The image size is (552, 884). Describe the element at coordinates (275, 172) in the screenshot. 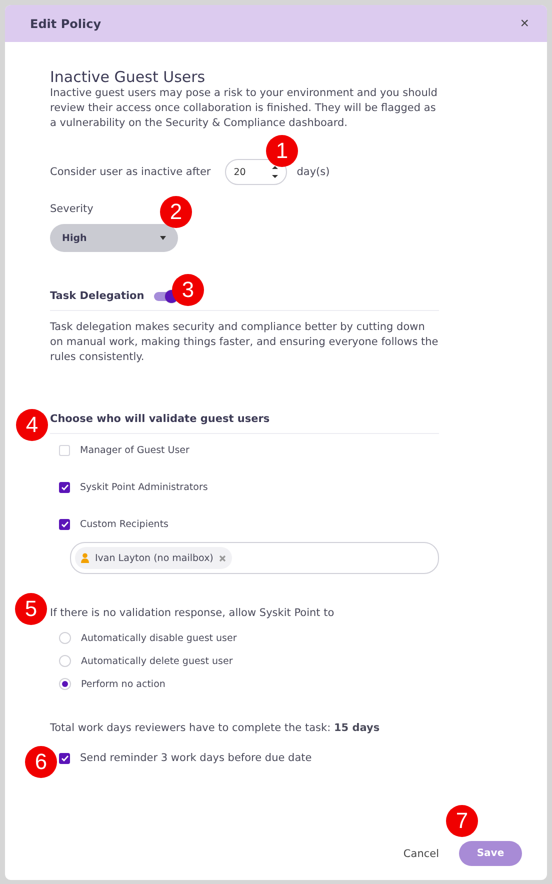

I see `spinner-arrows-icon` at that location.